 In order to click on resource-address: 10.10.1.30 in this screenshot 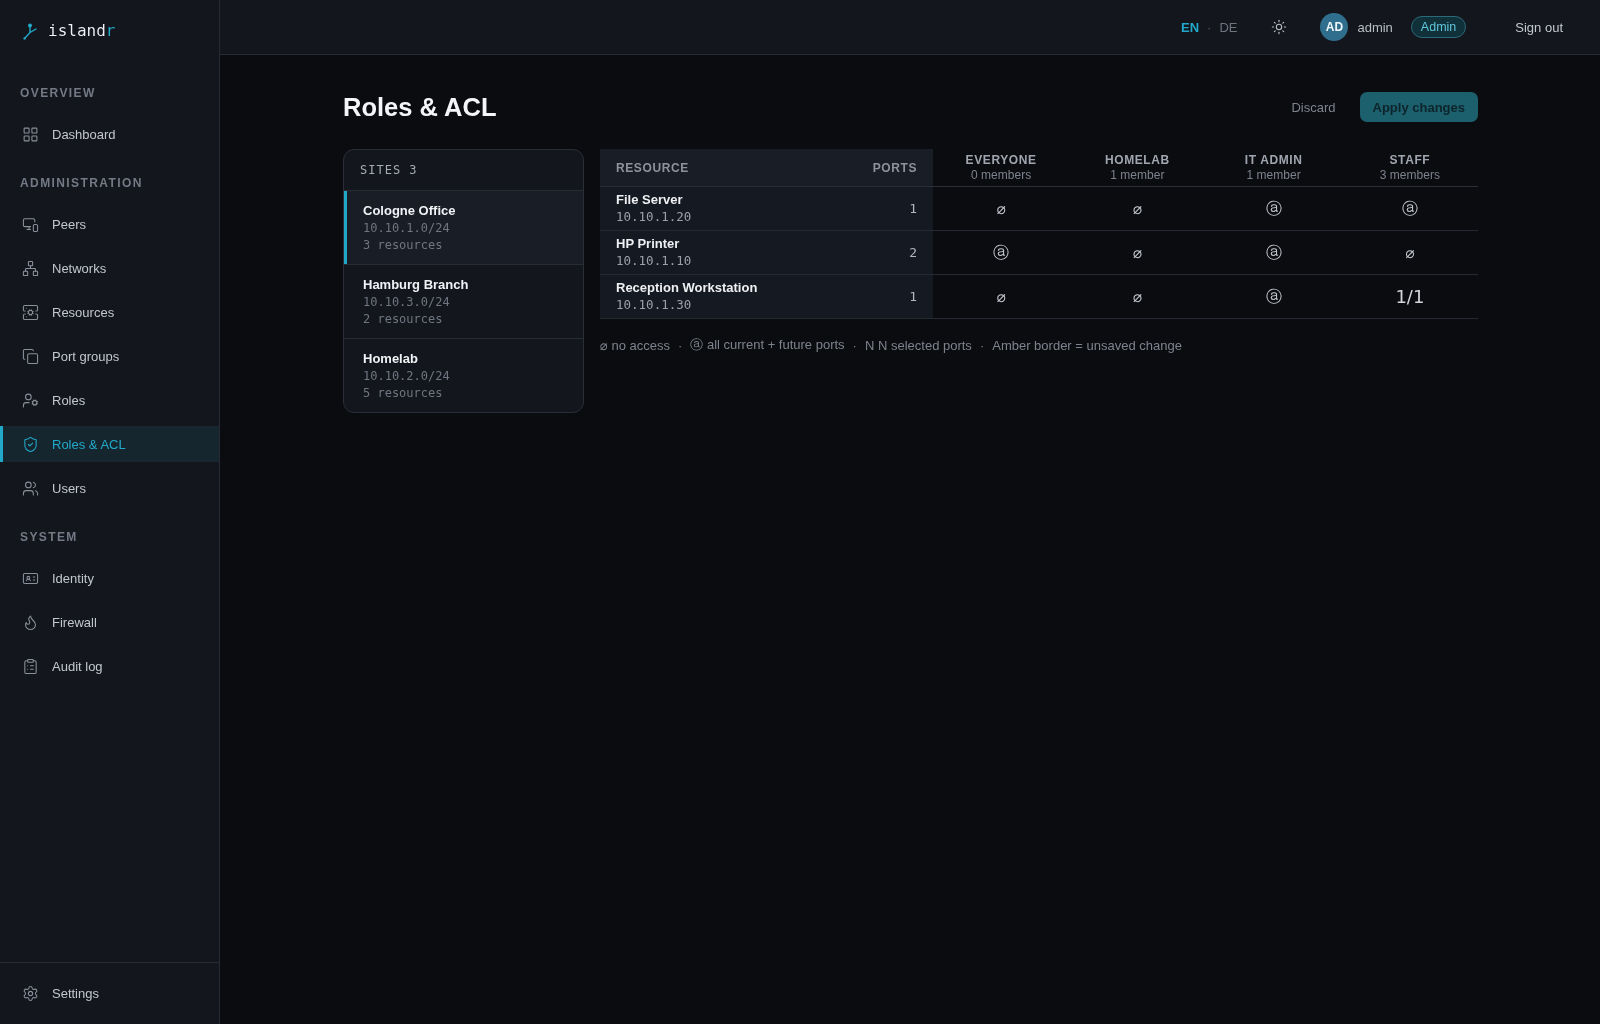, I will do `click(654, 305)`.